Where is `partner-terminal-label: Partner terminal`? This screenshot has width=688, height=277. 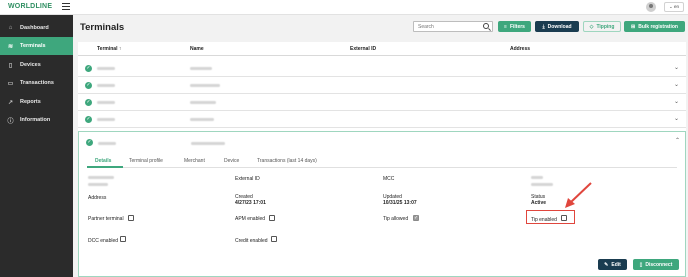
partner-terminal-label: Partner terminal is located at coordinates (106, 219).